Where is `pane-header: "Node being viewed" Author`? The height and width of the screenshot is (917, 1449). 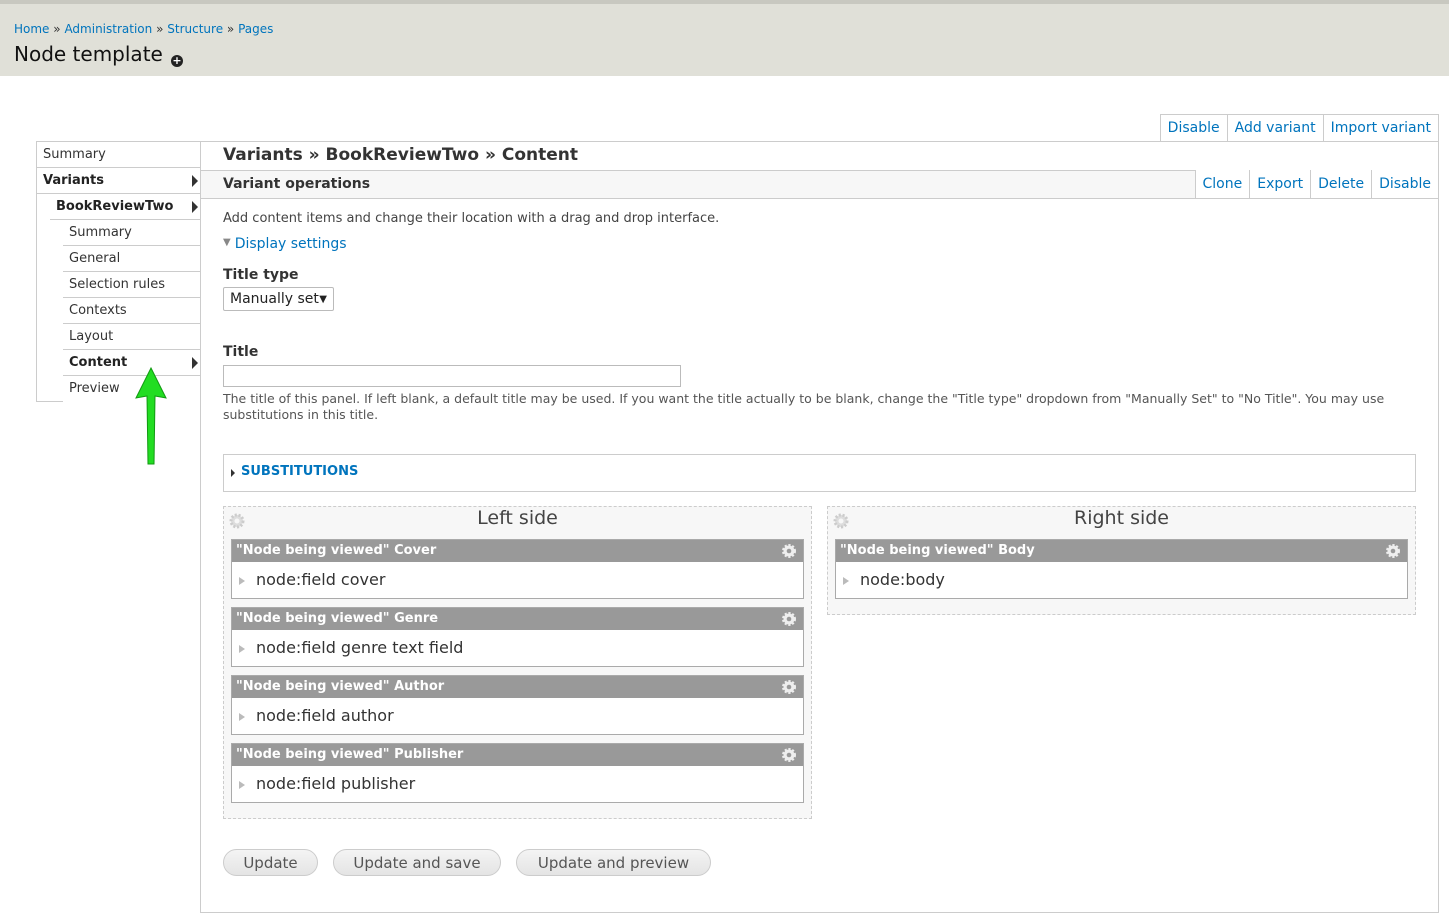
pane-header: "Node being viewed" Author is located at coordinates (517, 687).